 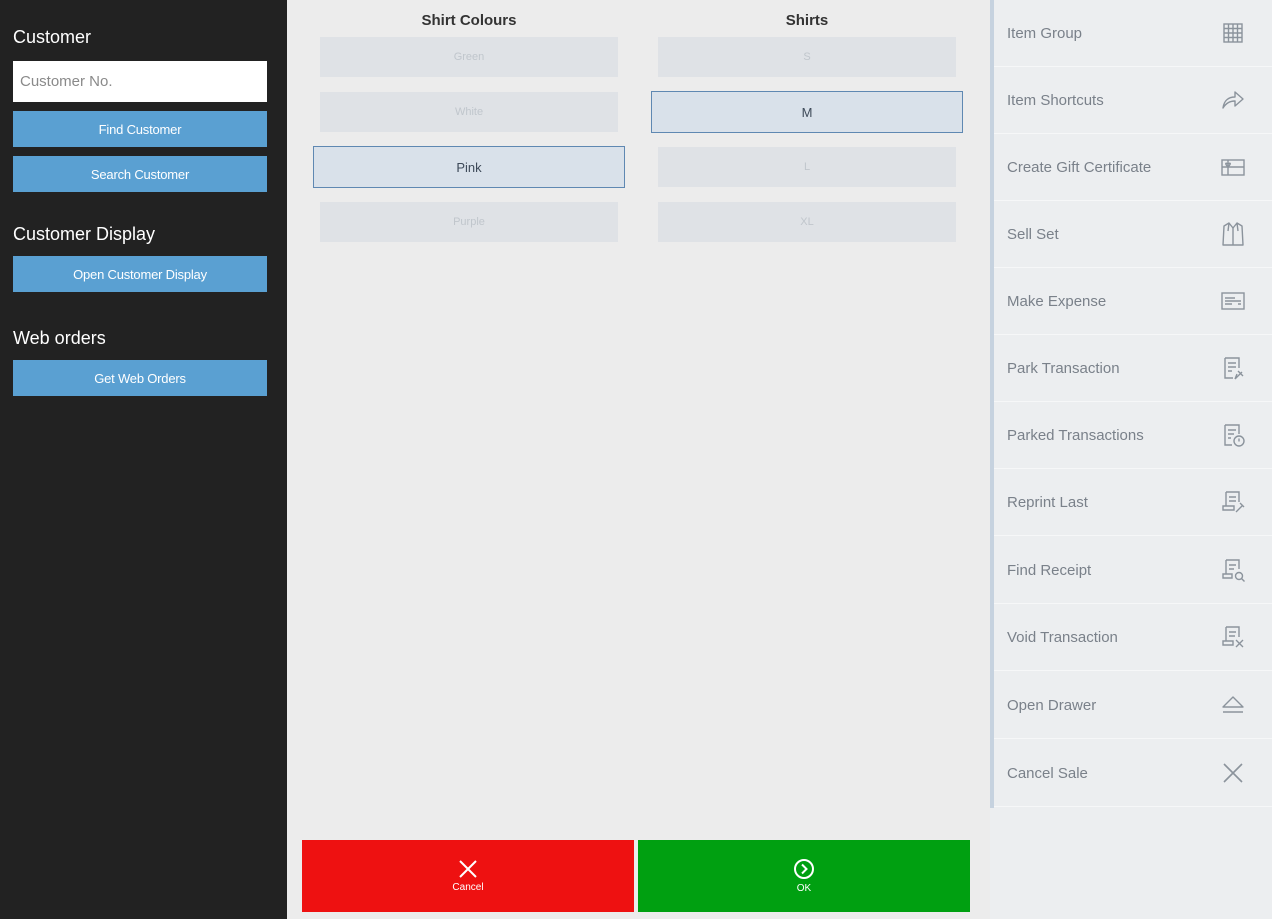 I want to click on size-option-xl: XL, so click(x=807, y=222).